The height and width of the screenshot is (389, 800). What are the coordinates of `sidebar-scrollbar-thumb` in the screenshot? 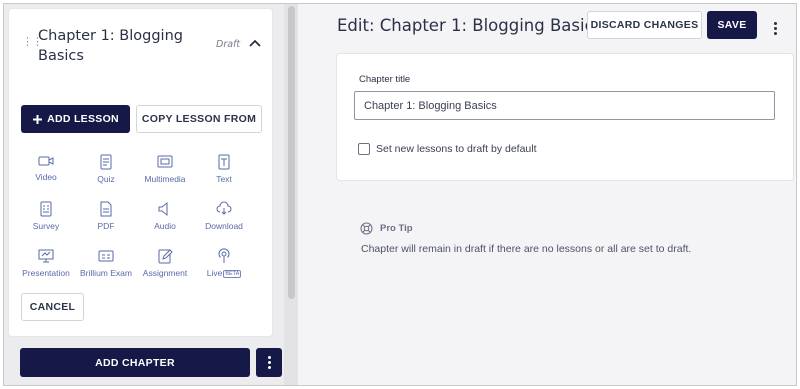 It's located at (291, 152).